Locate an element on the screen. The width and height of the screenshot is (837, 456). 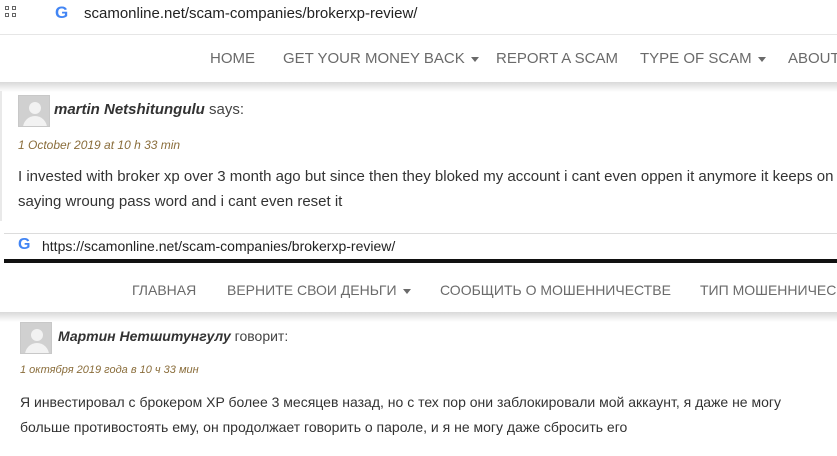
nav-about: ABOUT is located at coordinates (812, 58).